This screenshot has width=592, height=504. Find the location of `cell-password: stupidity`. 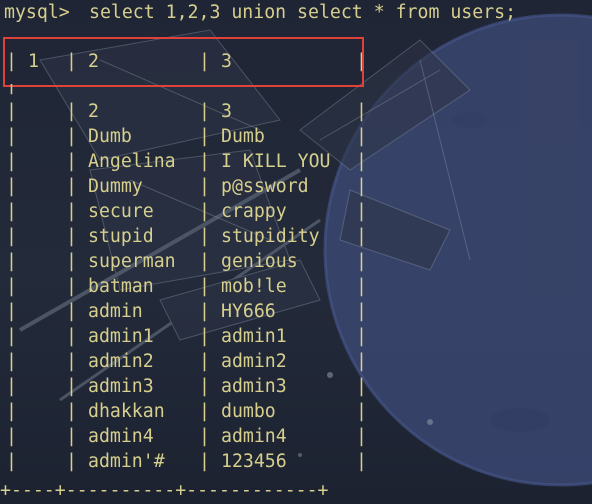

cell-password: stupidity is located at coordinates (270, 236).